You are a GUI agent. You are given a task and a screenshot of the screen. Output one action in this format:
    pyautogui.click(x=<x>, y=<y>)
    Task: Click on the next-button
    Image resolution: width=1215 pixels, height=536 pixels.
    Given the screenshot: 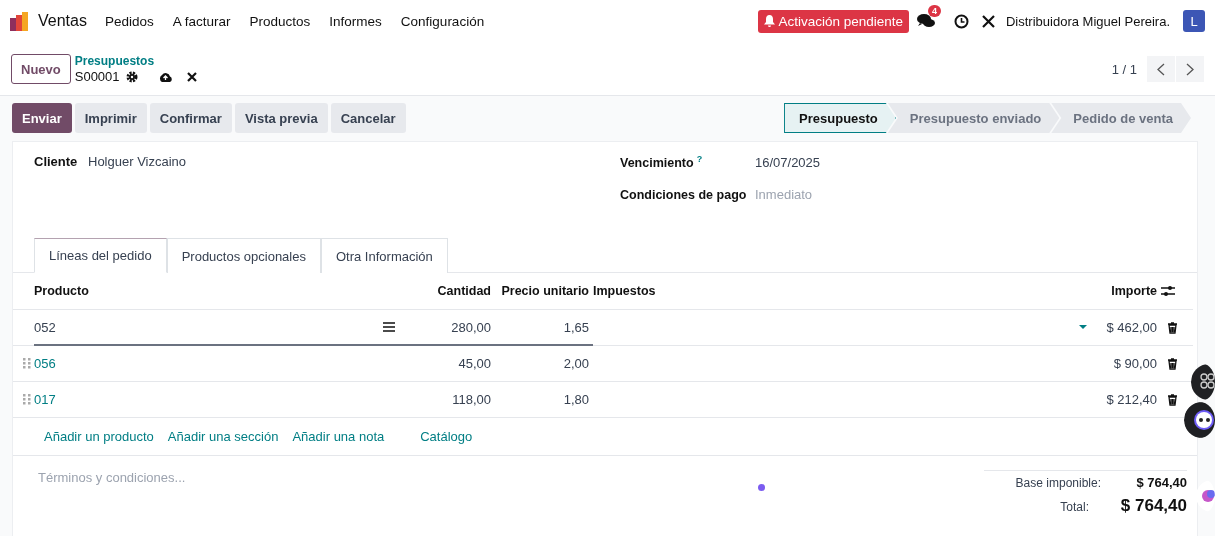 What is the action you would take?
    pyautogui.click(x=1190, y=69)
    